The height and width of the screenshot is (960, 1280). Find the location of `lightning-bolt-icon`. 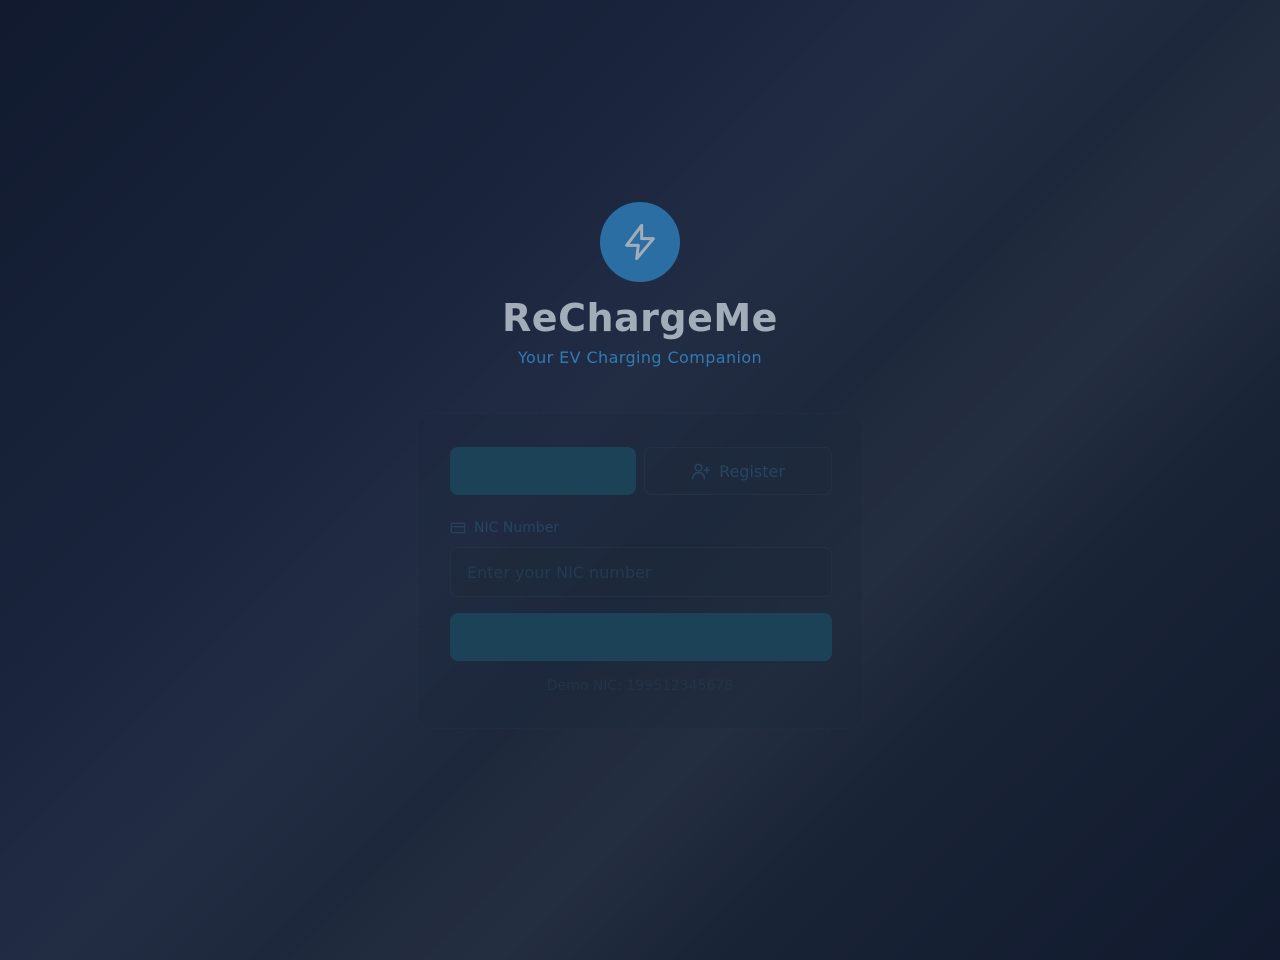

lightning-bolt-icon is located at coordinates (640, 242).